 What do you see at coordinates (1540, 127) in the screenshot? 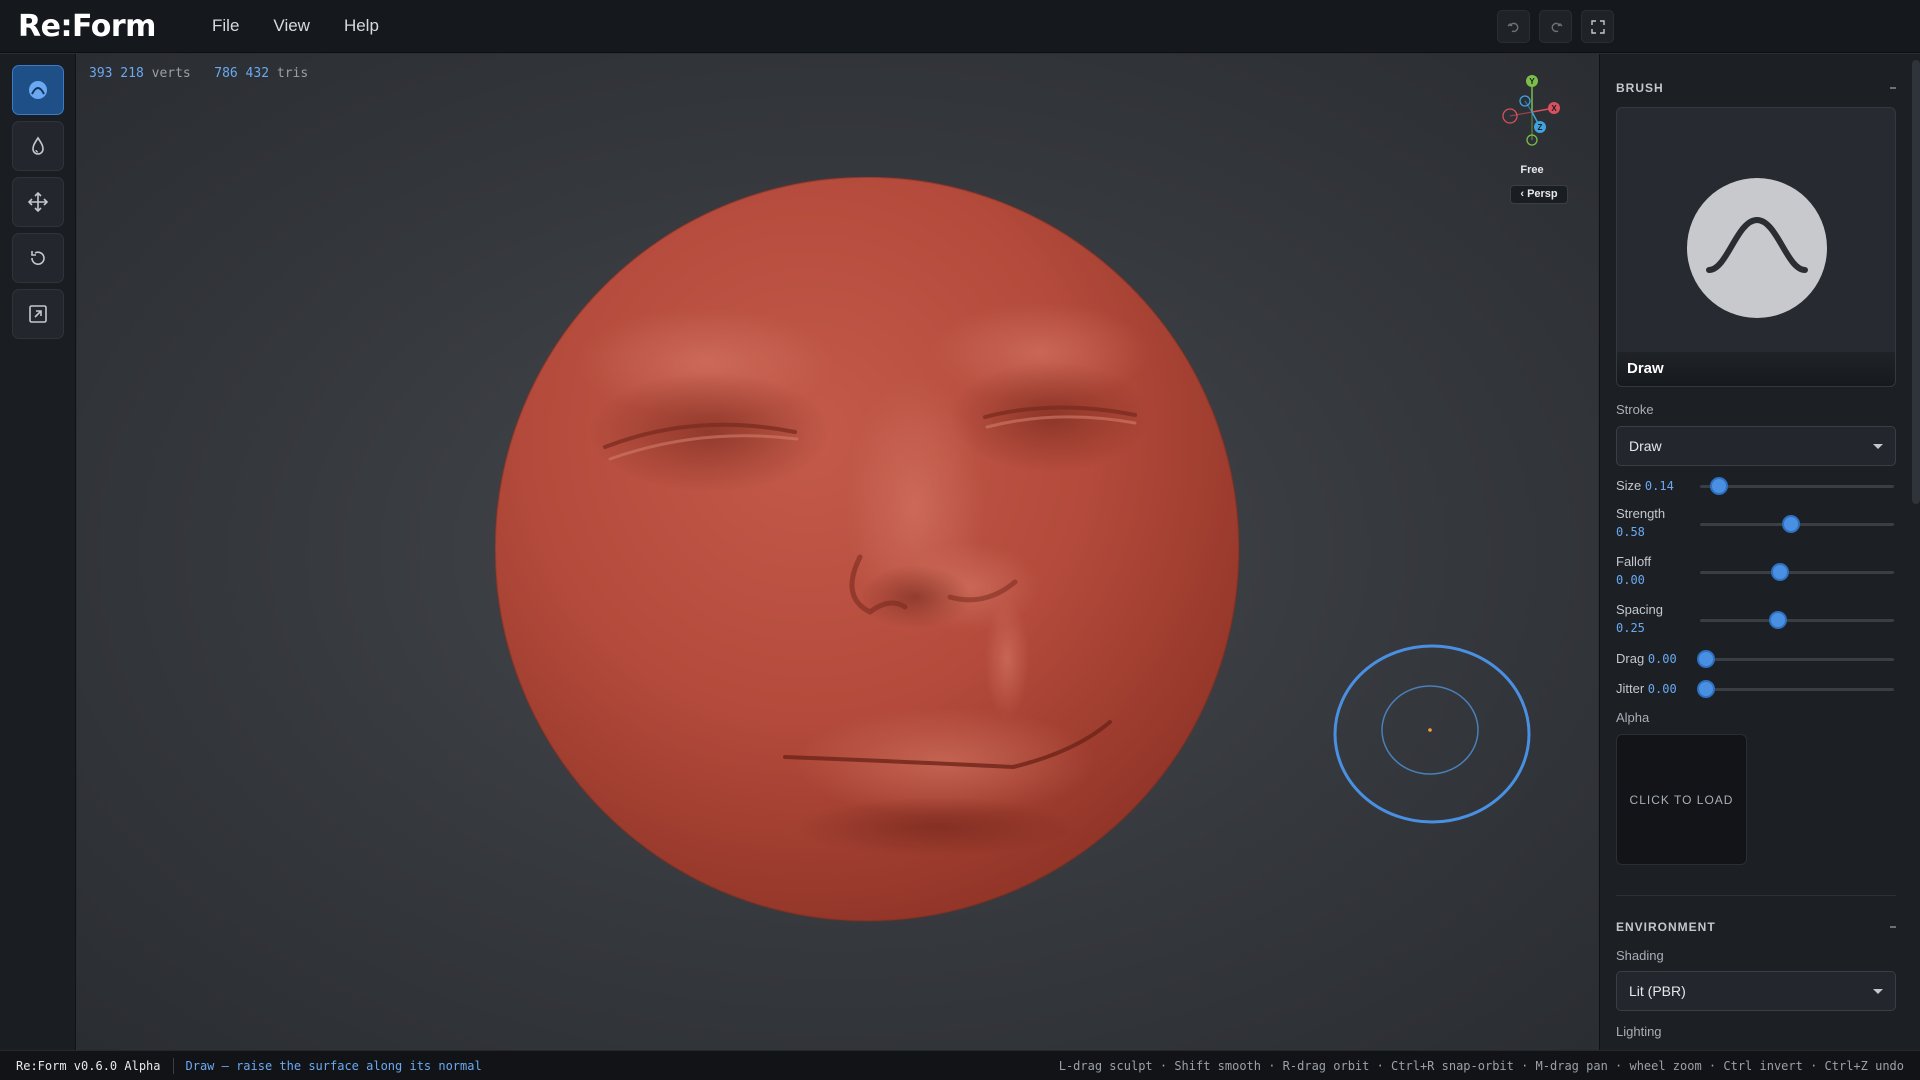
I see `axis-z-label: Z` at bounding box center [1540, 127].